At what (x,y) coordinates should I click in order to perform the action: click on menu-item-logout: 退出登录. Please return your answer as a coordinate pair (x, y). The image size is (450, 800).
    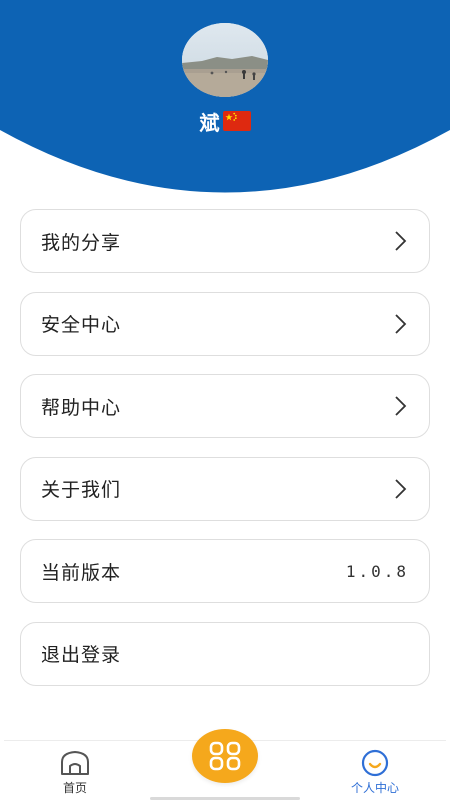
    Looking at the image, I should click on (225, 653).